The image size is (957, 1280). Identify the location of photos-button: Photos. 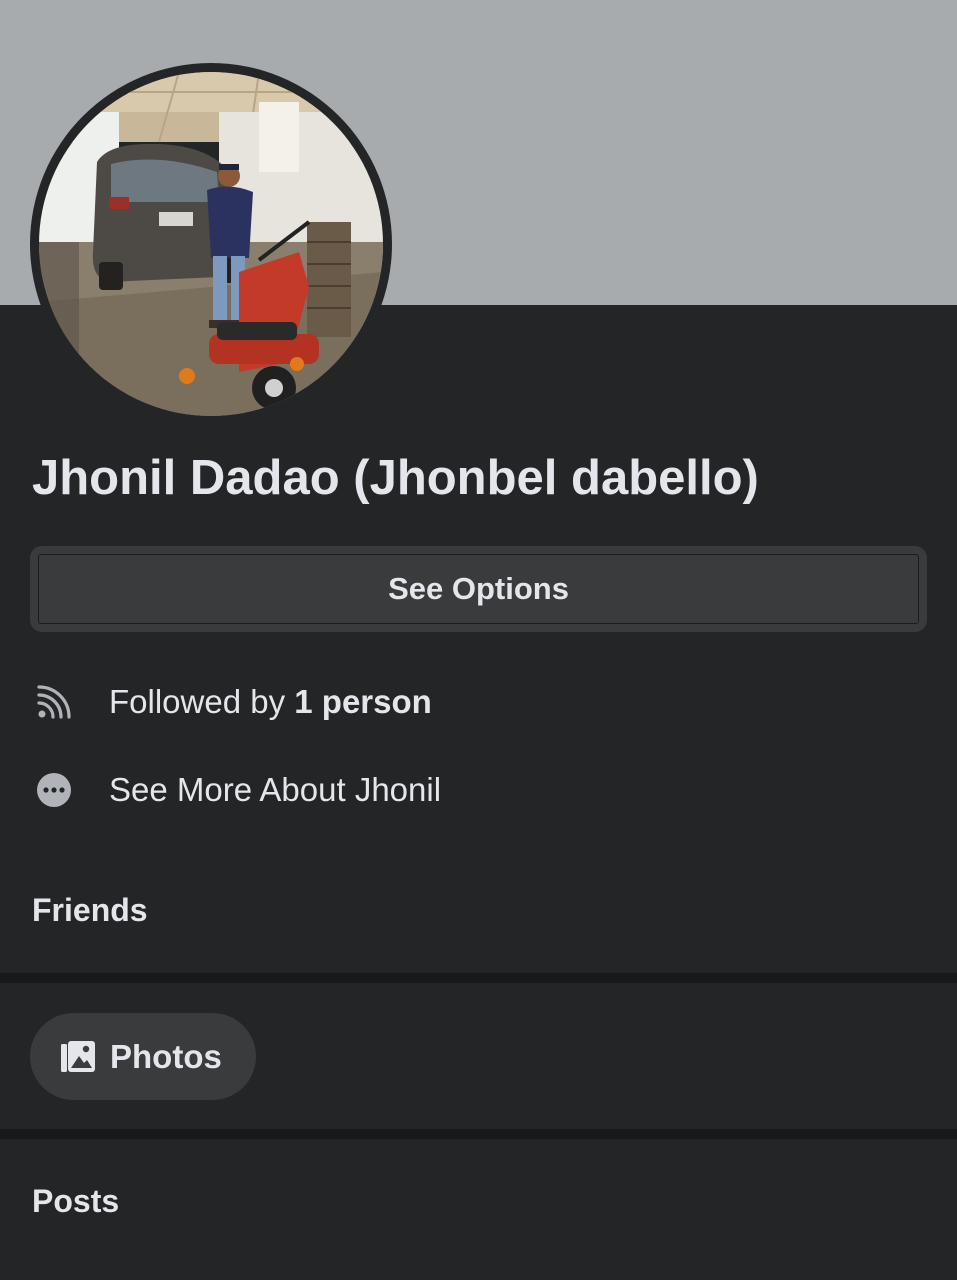
(143, 1056).